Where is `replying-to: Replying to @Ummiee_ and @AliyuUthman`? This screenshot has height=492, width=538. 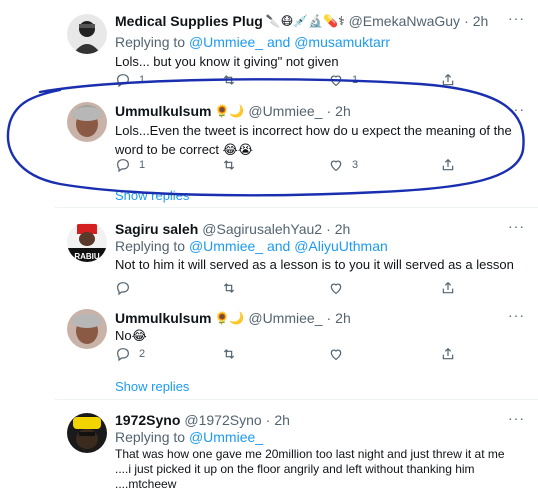 replying-to: Replying to @Ummiee_ and @AliyuUthman is located at coordinates (251, 246).